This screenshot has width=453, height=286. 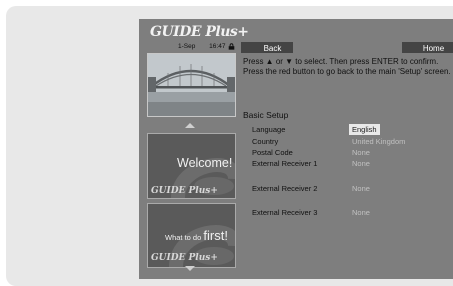 I want to click on setting-value-country: United Kingdom, so click(x=378, y=141).